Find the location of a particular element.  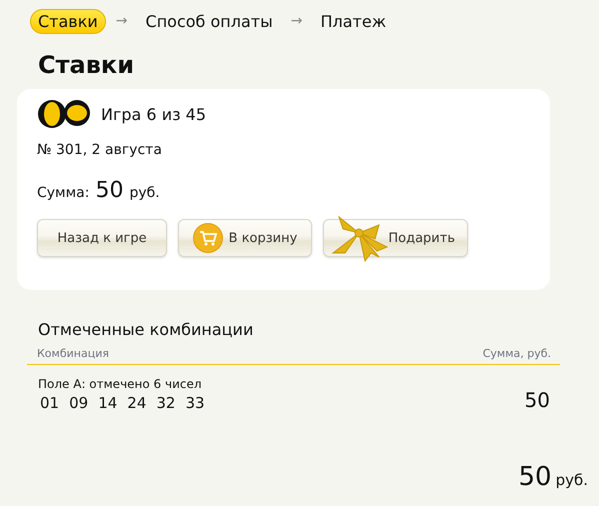

chosen-number: 14 is located at coordinates (108, 403).